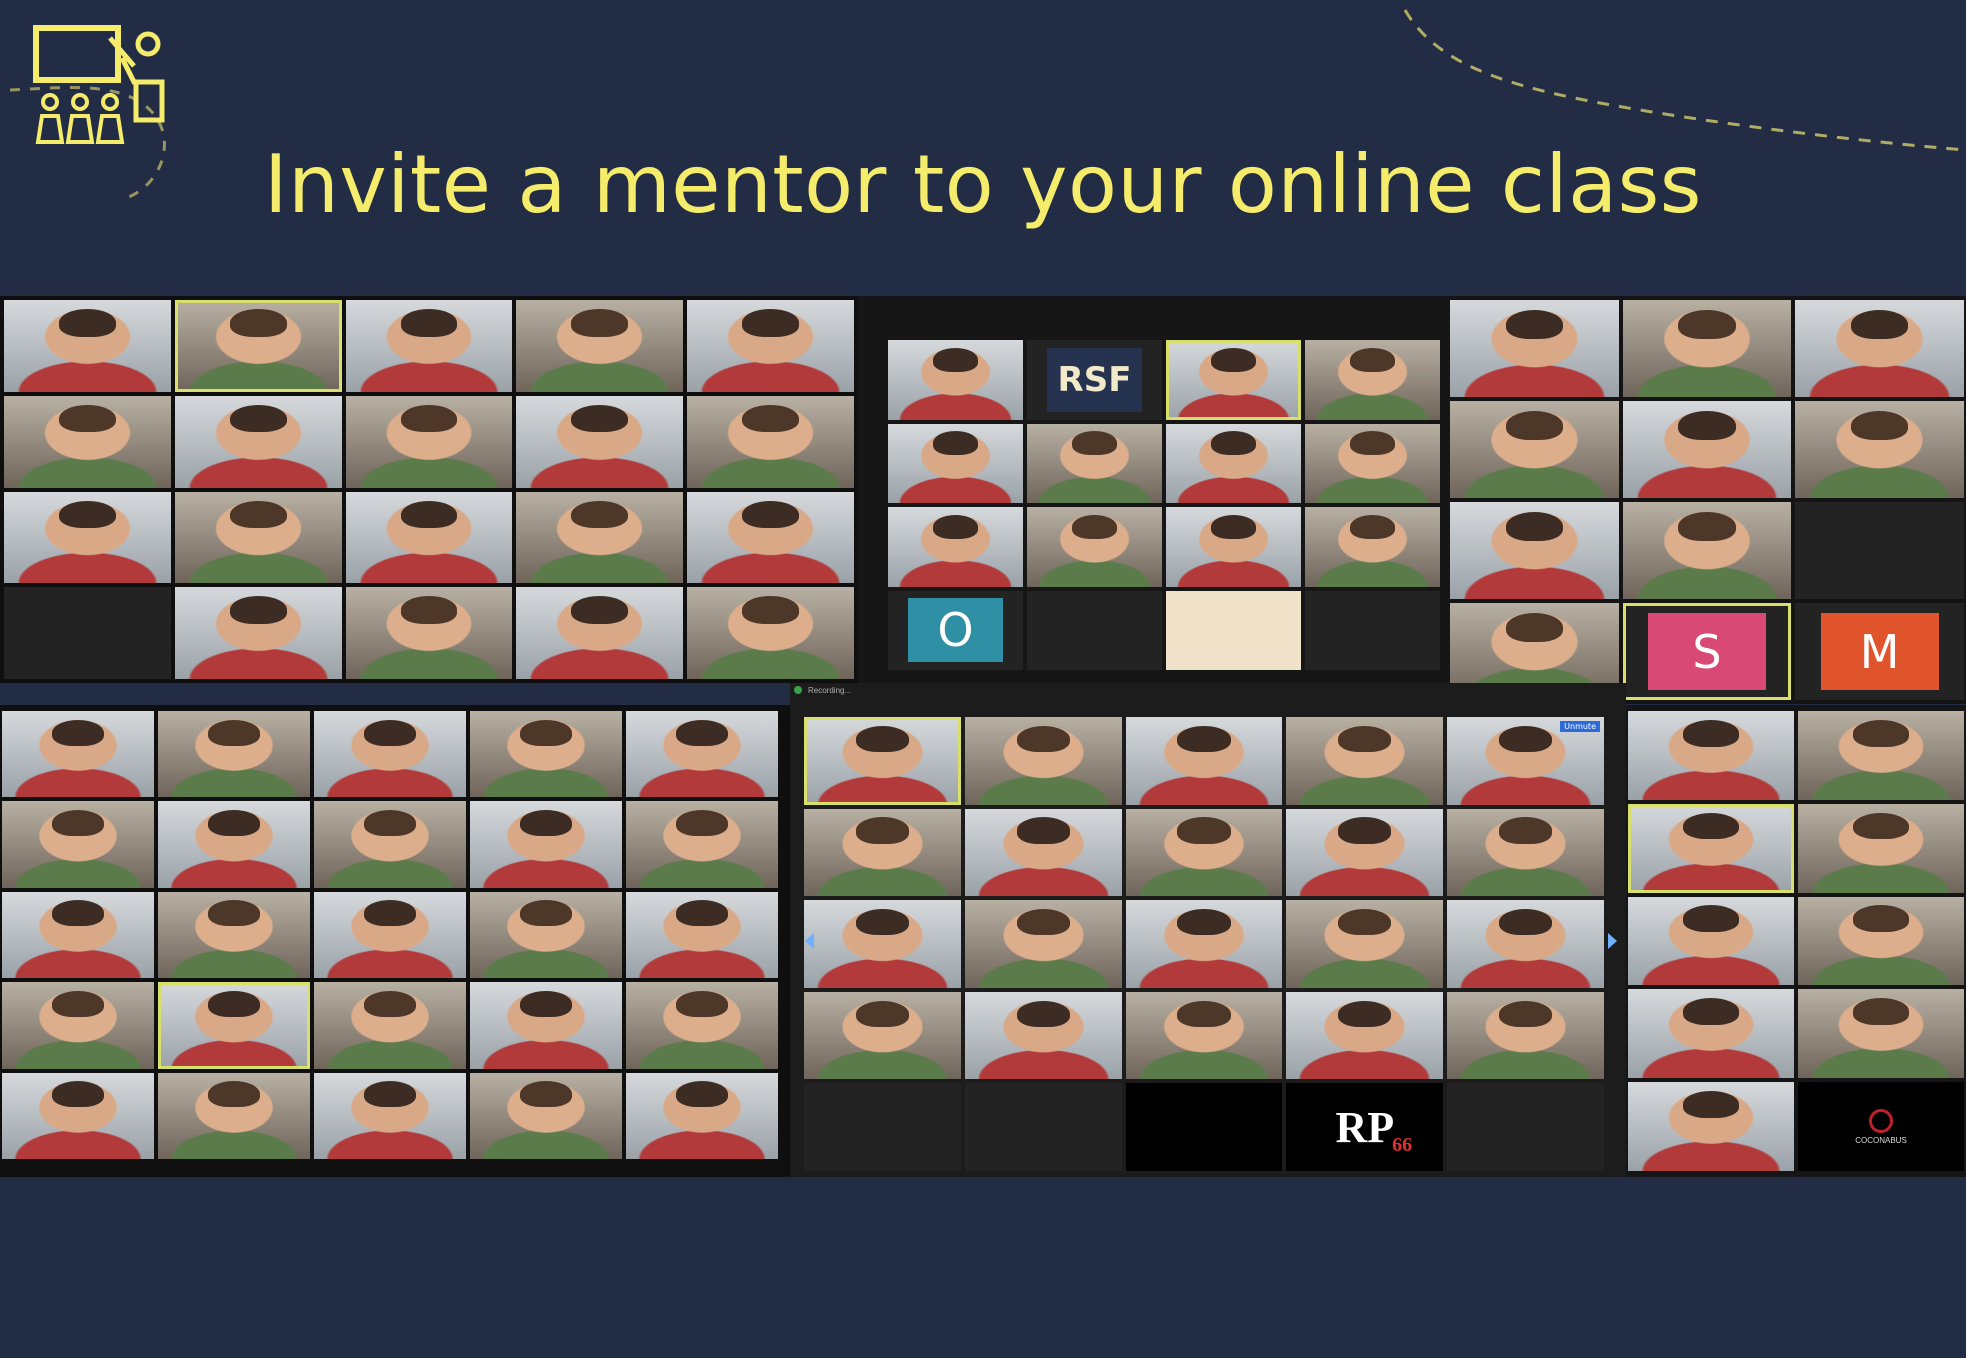 This screenshot has height=1358, width=1966. Describe the element at coordinates (1879, 651) in the screenshot. I see `participant-avatar-tile: M` at that location.